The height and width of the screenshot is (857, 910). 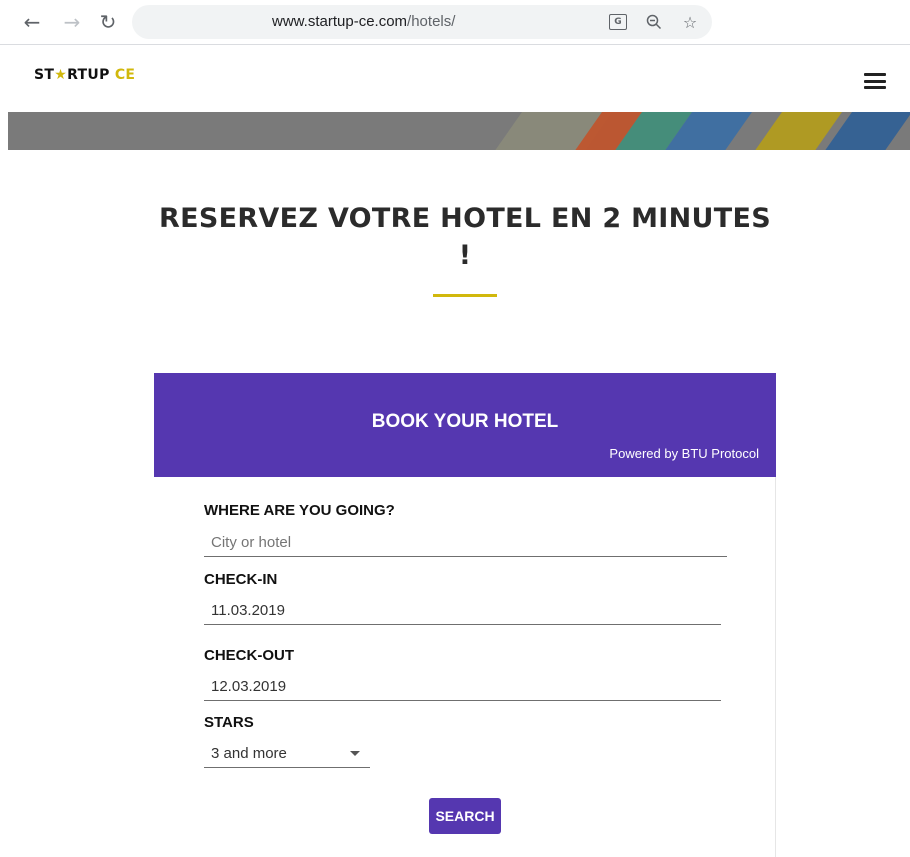 What do you see at coordinates (684, 453) in the screenshot?
I see `powered-by-text: Powered by BTU Protocol` at bounding box center [684, 453].